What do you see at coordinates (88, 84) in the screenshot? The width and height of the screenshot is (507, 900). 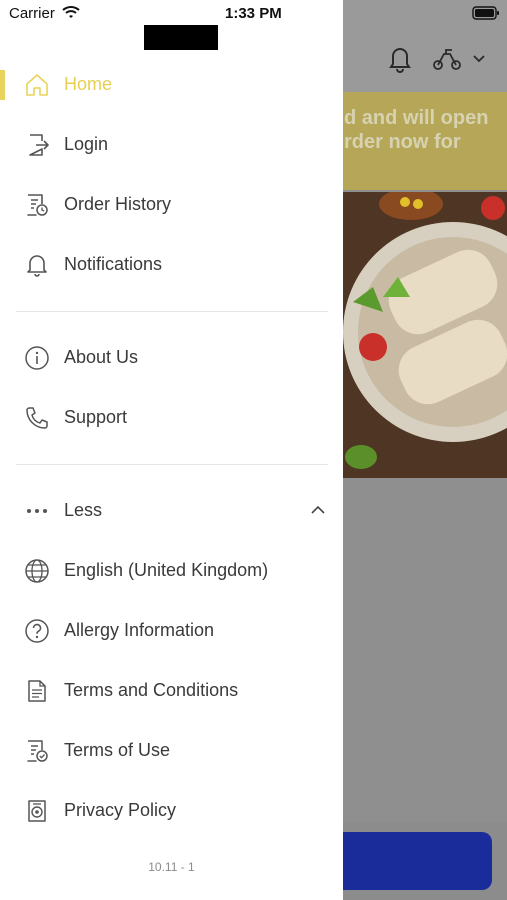 I see `menu-item-label: Home` at bounding box center [88, 84].